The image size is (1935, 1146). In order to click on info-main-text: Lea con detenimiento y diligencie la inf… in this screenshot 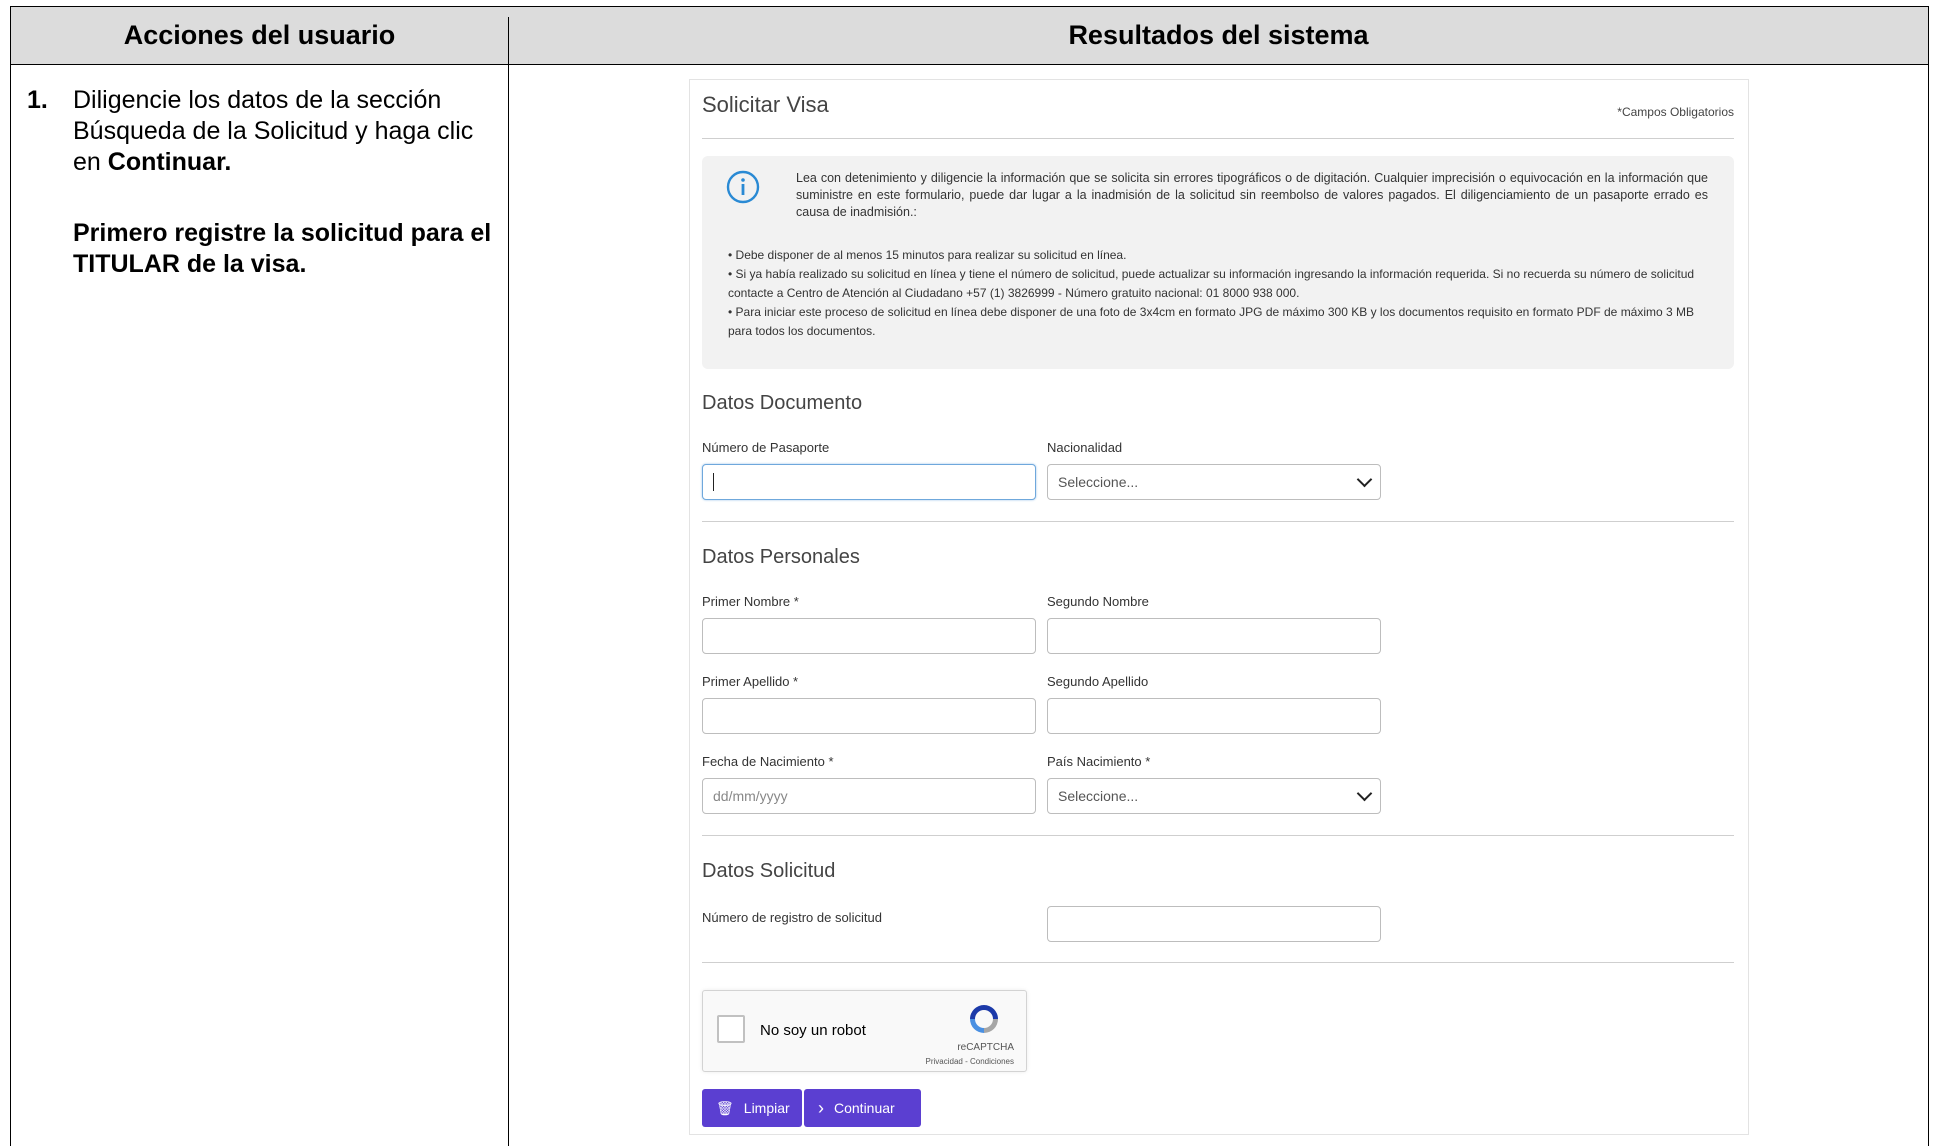, I will do `click(1252, 195)`.